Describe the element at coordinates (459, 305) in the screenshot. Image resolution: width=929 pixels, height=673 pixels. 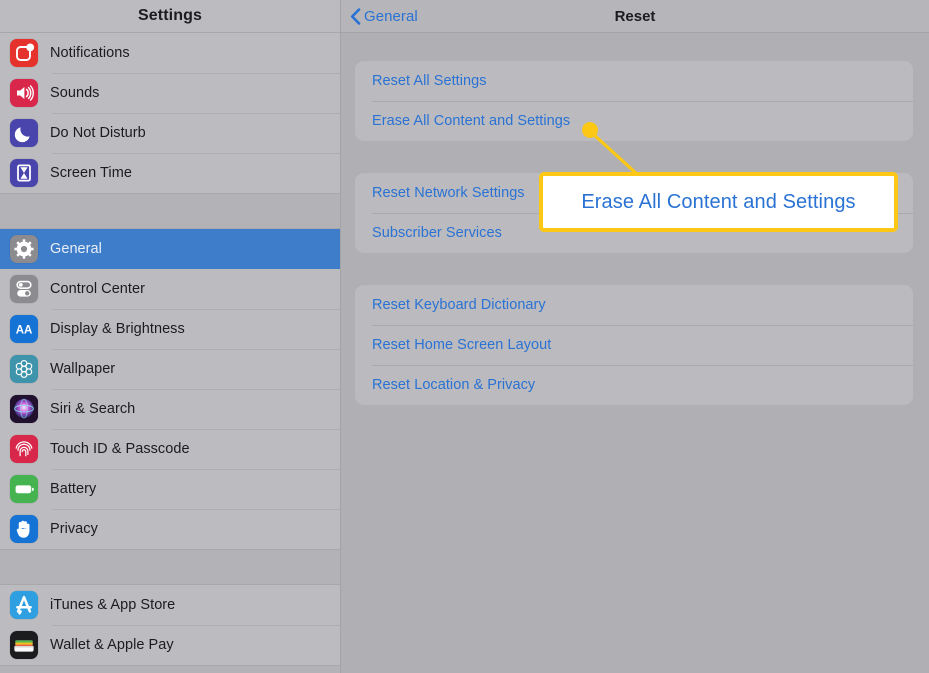
I see `reset-row-label: Reset Keyboard Dictionary` at that location.